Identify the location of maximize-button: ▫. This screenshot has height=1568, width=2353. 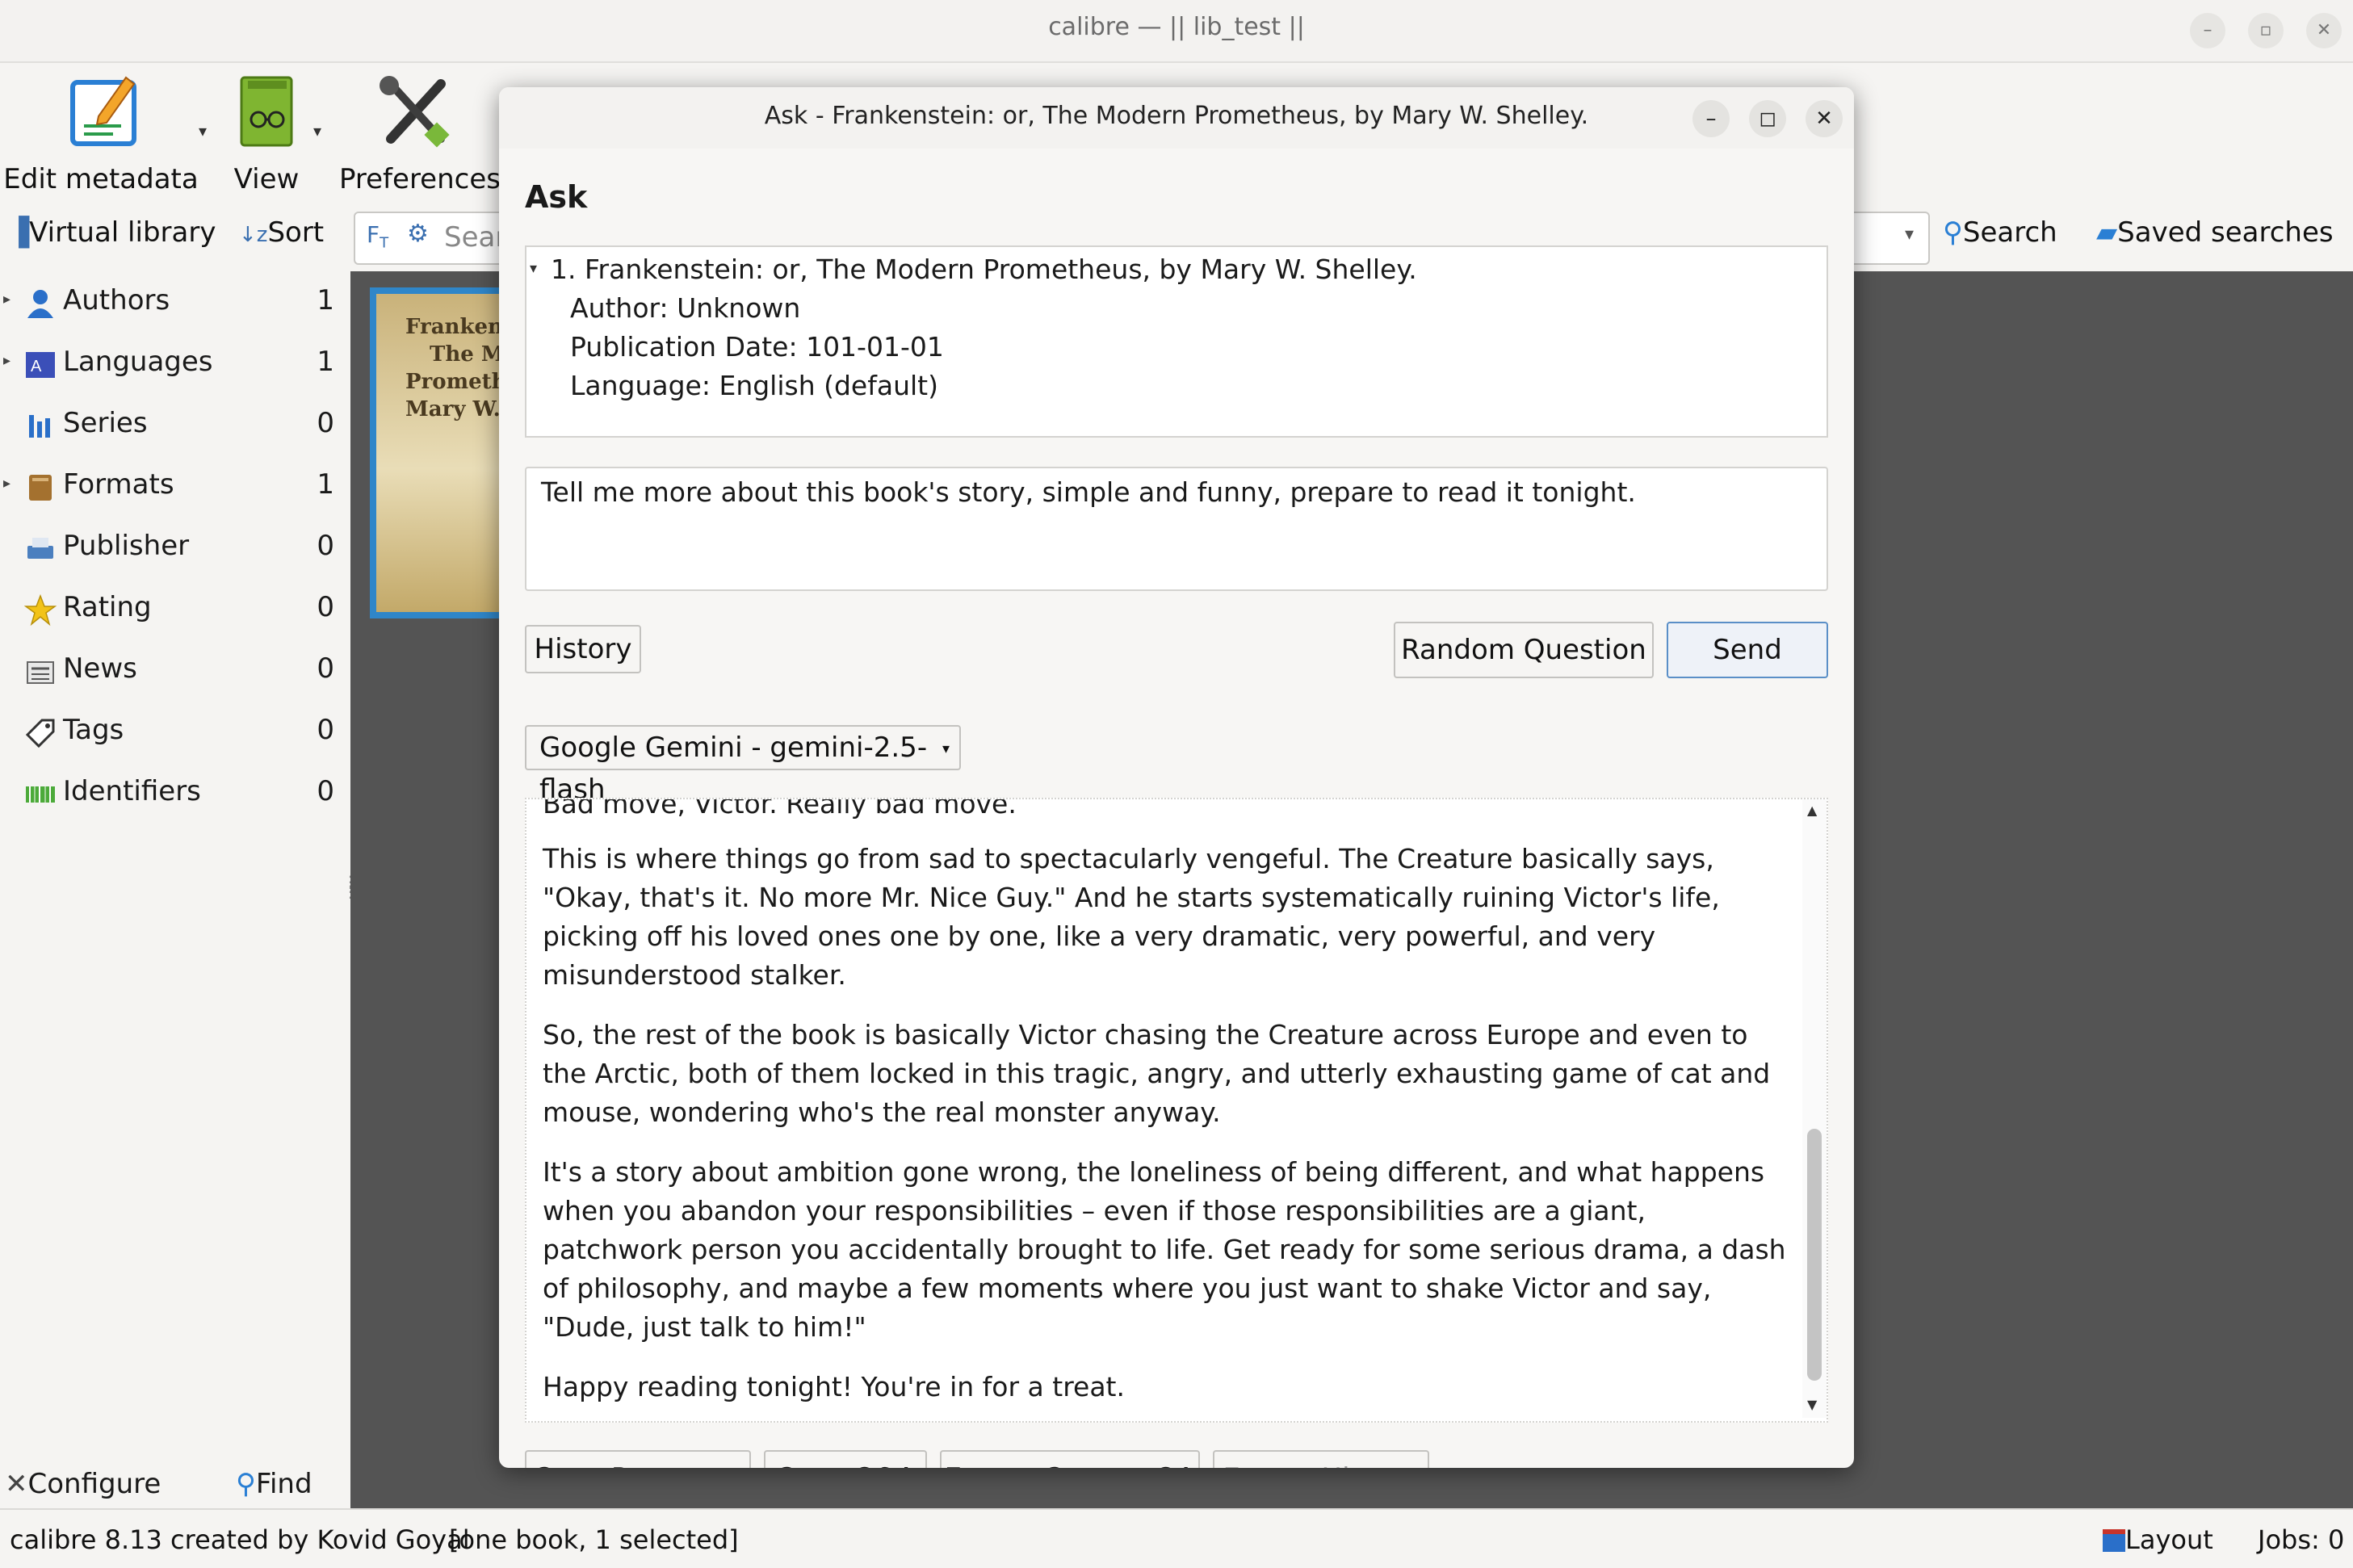
(2266, 30).